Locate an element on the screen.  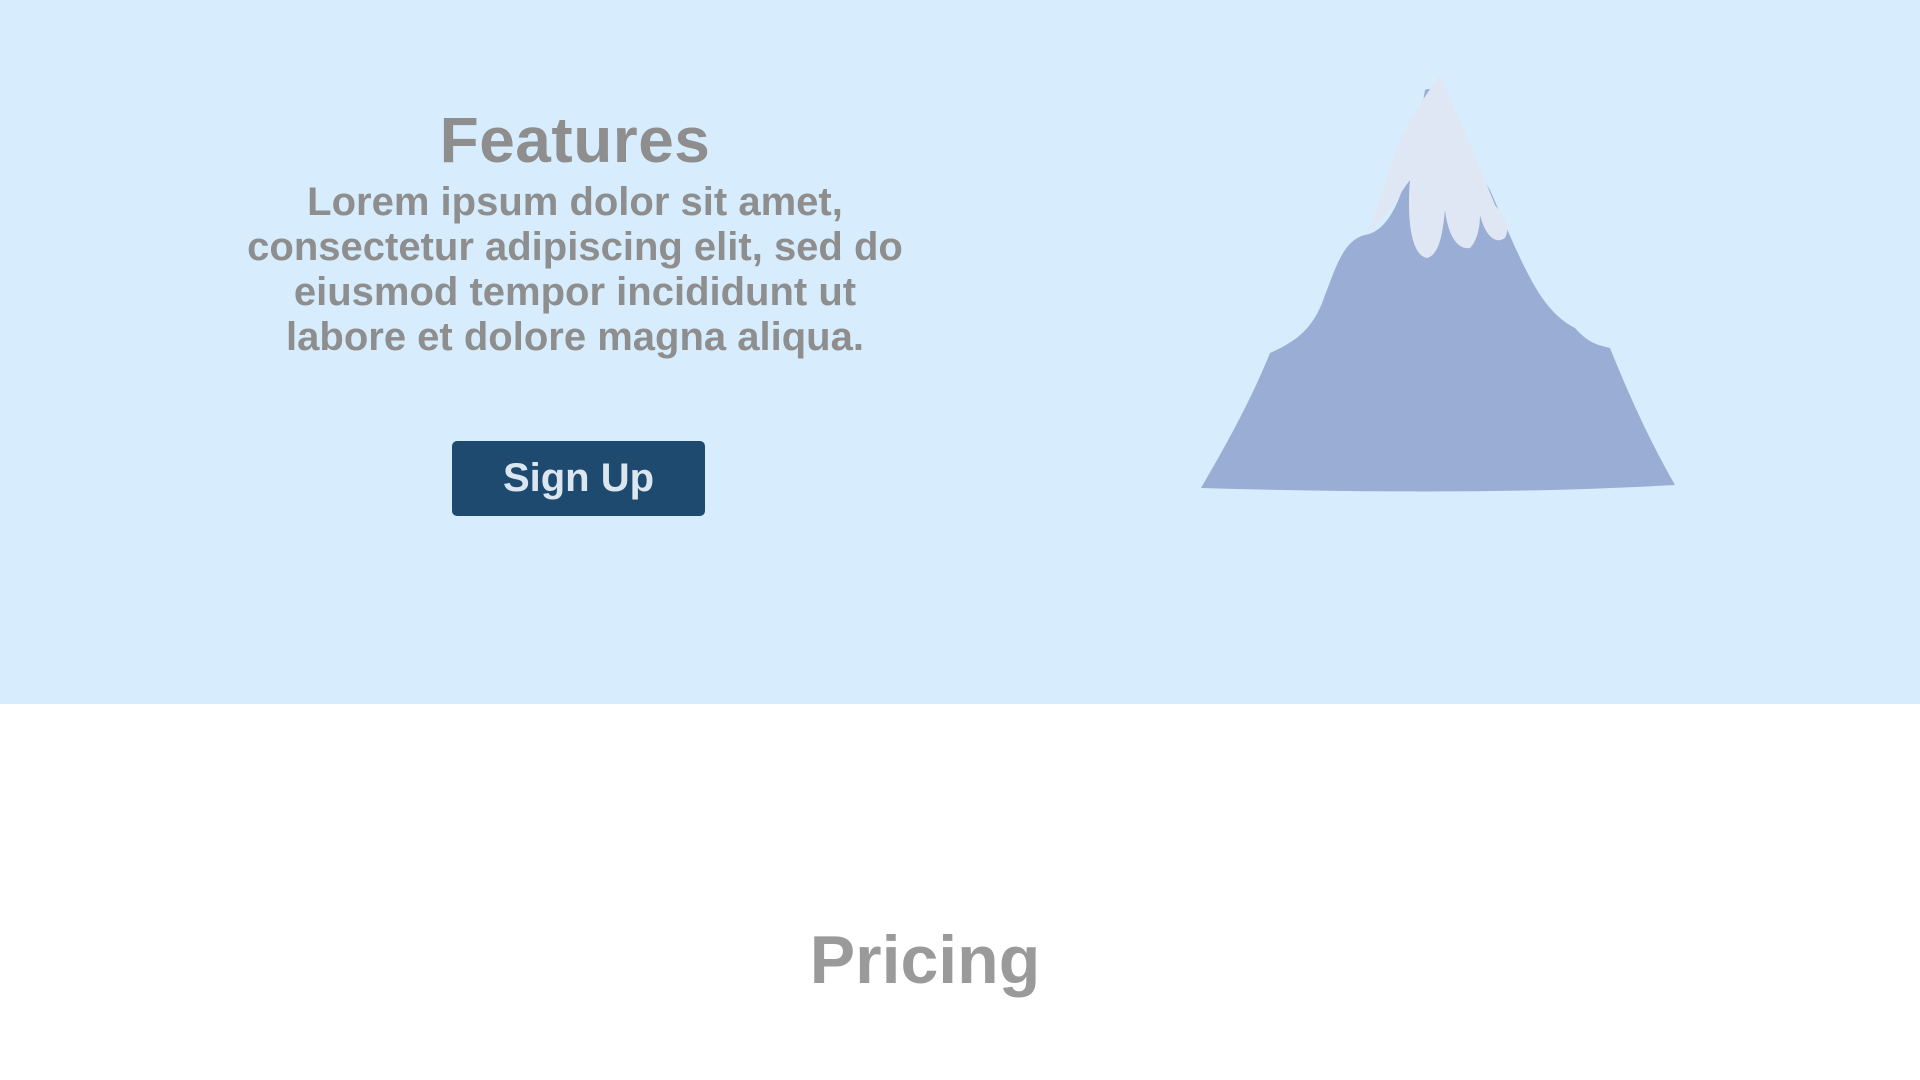
pricing-title: Pricing is located at coordinates (925, 960).